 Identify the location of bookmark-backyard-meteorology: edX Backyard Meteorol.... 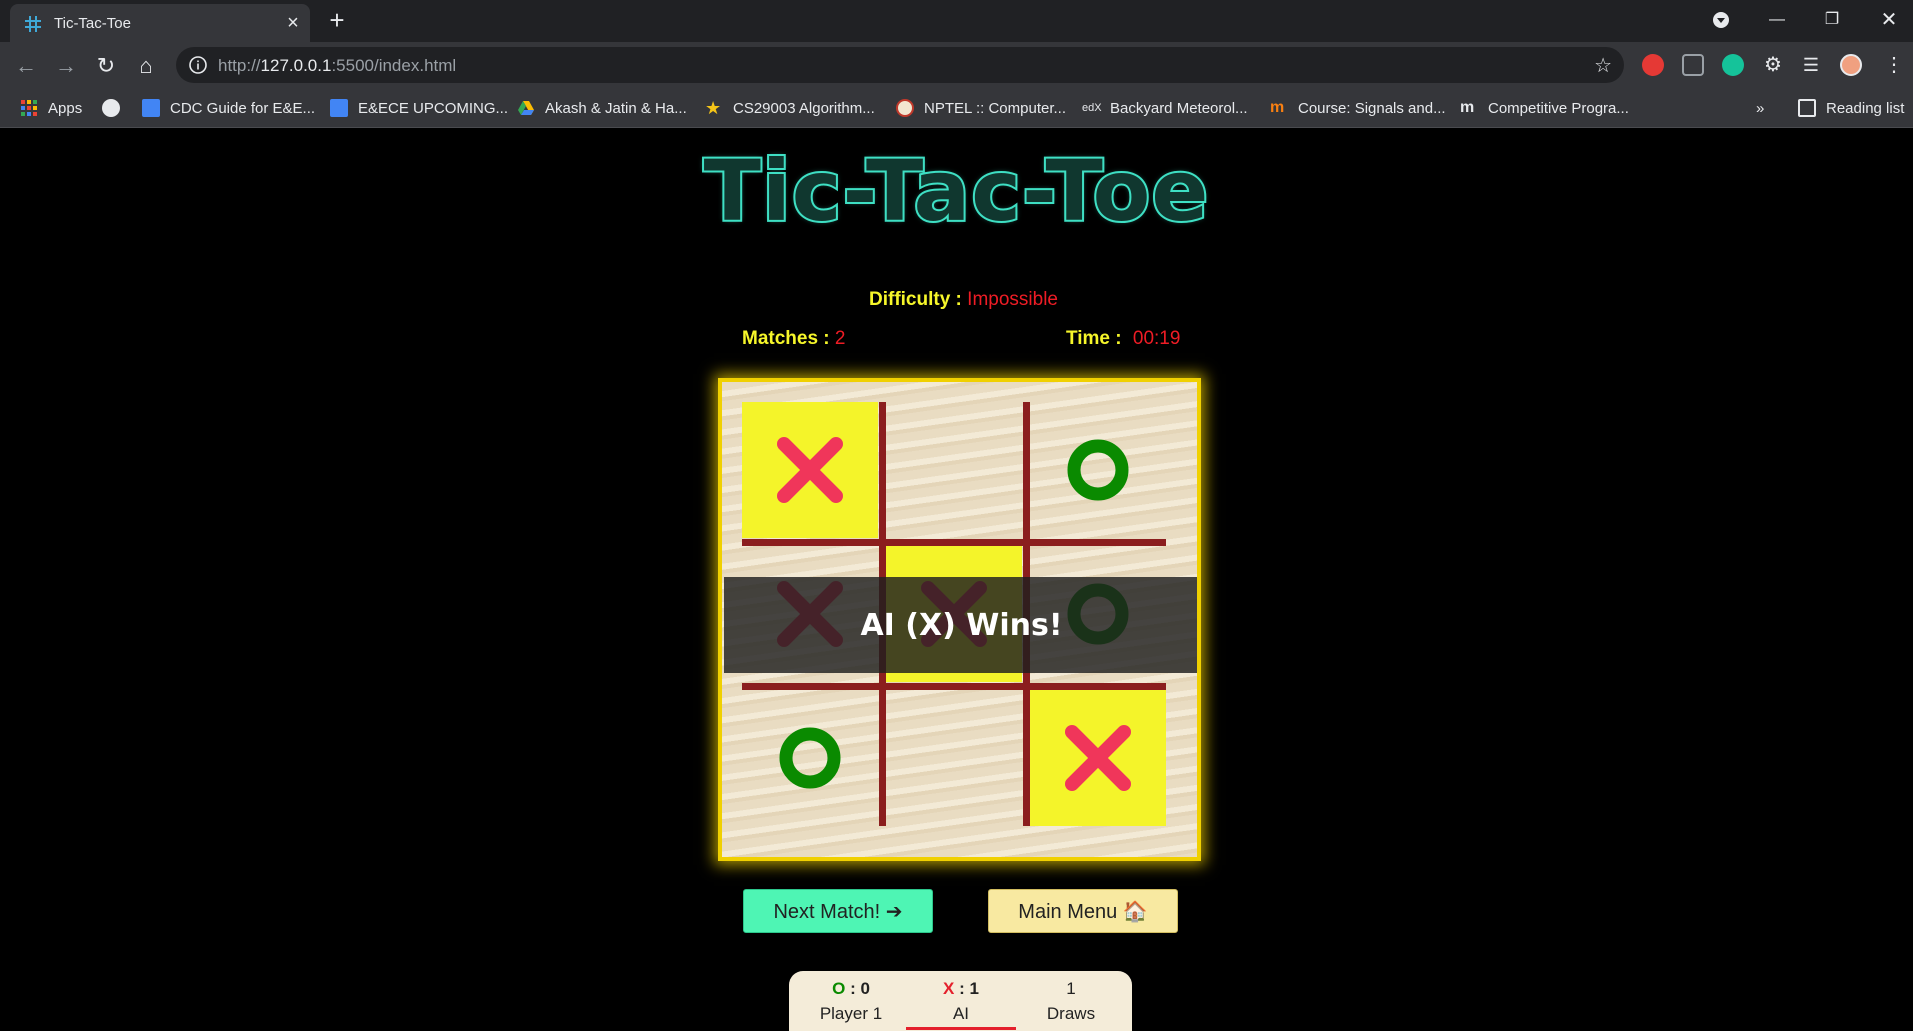
(1165, 108).